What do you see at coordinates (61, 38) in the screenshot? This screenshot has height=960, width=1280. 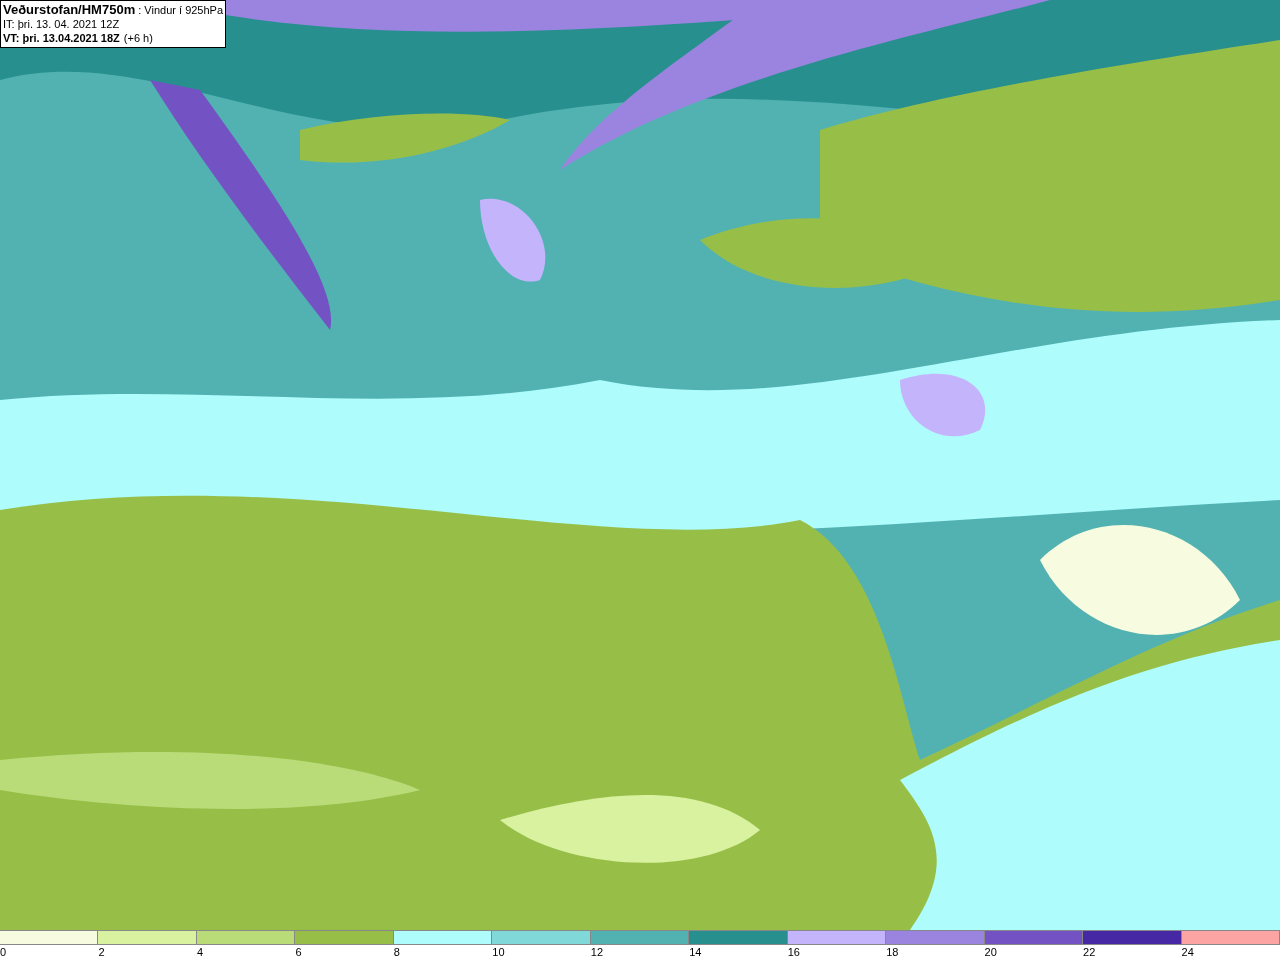 I see `valid-time: VT: þri. 13.04.2021 18Z` at bounding box center [61, 38].